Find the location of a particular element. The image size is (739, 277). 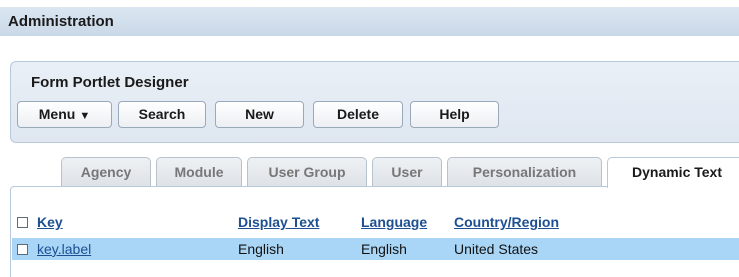

tab-label: User is located at coordinates (407, 172).